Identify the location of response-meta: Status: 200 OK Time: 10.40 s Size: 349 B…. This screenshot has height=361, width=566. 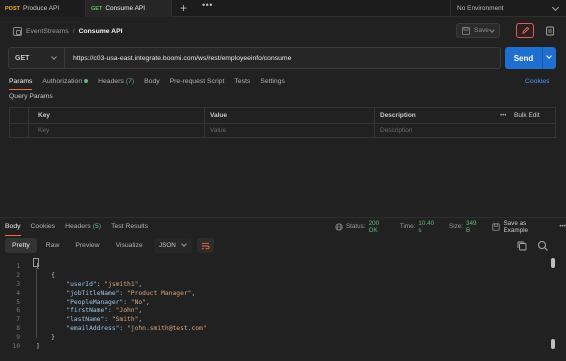
(450, 227).